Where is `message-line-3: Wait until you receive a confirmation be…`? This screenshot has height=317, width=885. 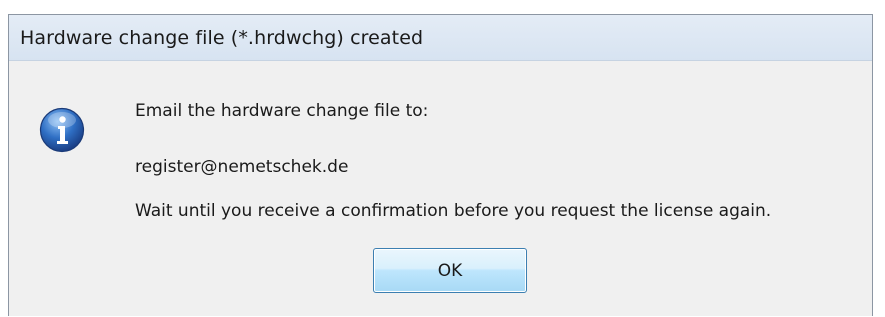 message-line-3: Wait until you receive a confirmation be… is located at coordinates (453, 211).